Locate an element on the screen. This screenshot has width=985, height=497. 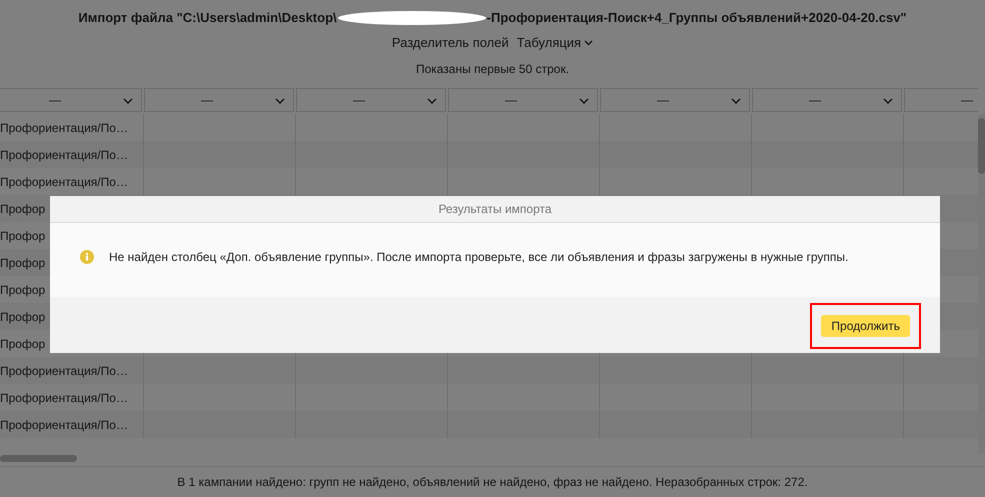
separator-dropdown: Табуляция is located at coordinates (555, 43).